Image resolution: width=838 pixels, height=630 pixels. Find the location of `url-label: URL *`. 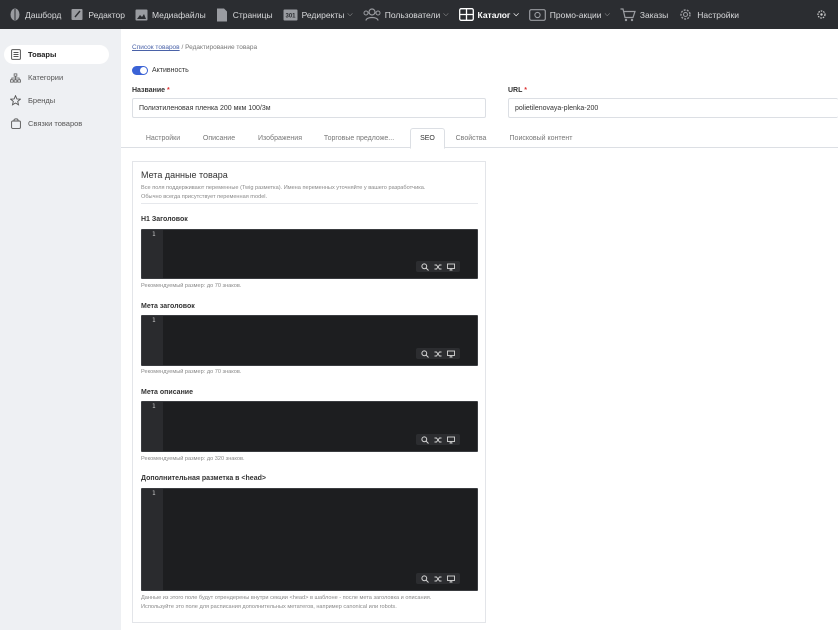

url-label: URL * is located at coordinates (517, 90).